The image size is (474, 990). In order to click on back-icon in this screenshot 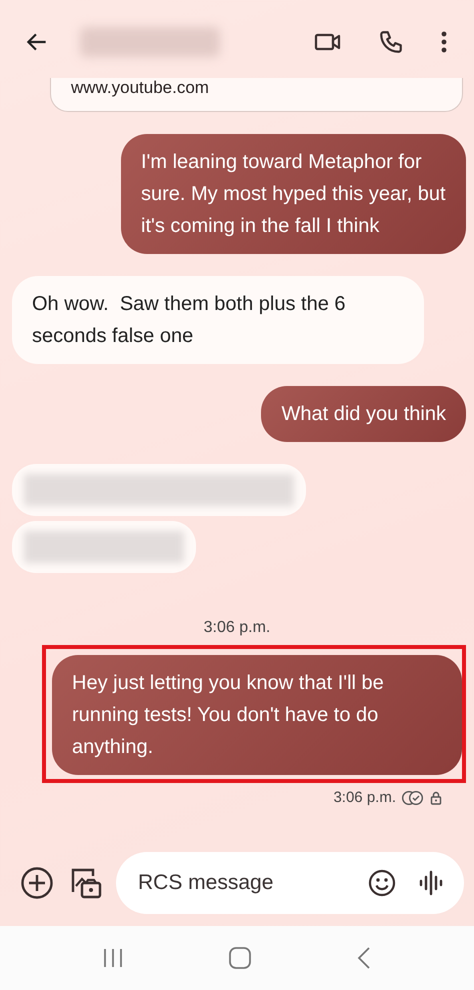, I will do `click(364, 958)`.